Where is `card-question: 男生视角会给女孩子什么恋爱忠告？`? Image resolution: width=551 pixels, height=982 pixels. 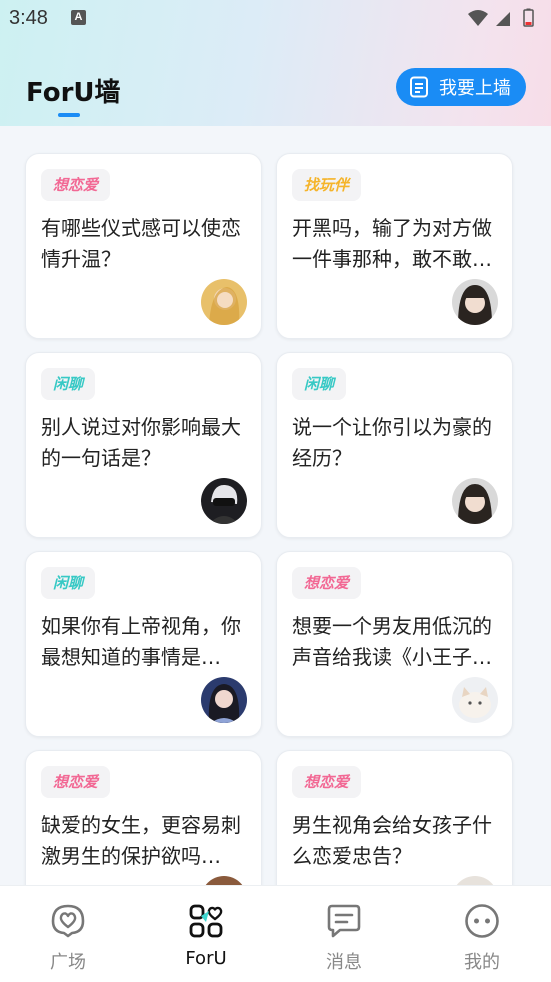
card-question: 男生视角会给女孩子什么恋爱忠告？ is located at coordinates (392, 840).